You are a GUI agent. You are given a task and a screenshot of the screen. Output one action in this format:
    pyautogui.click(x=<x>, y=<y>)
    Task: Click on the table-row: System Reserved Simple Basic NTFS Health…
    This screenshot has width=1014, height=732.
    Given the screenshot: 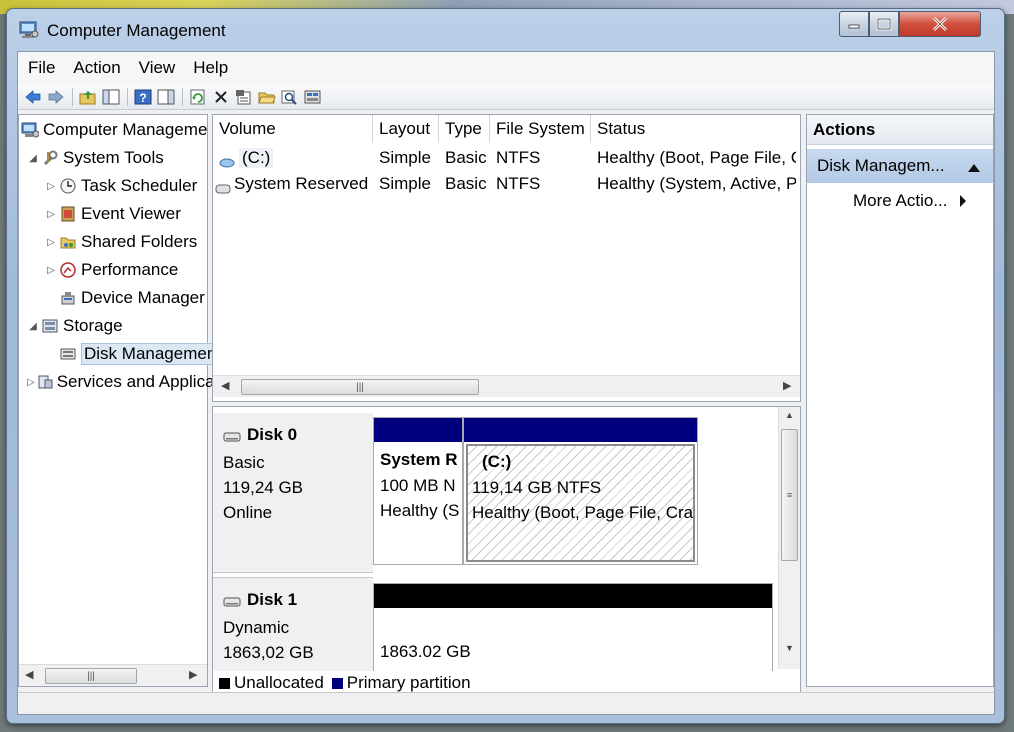 What is the action you would take?
    pyautogui.click(x=506, y=184)
    